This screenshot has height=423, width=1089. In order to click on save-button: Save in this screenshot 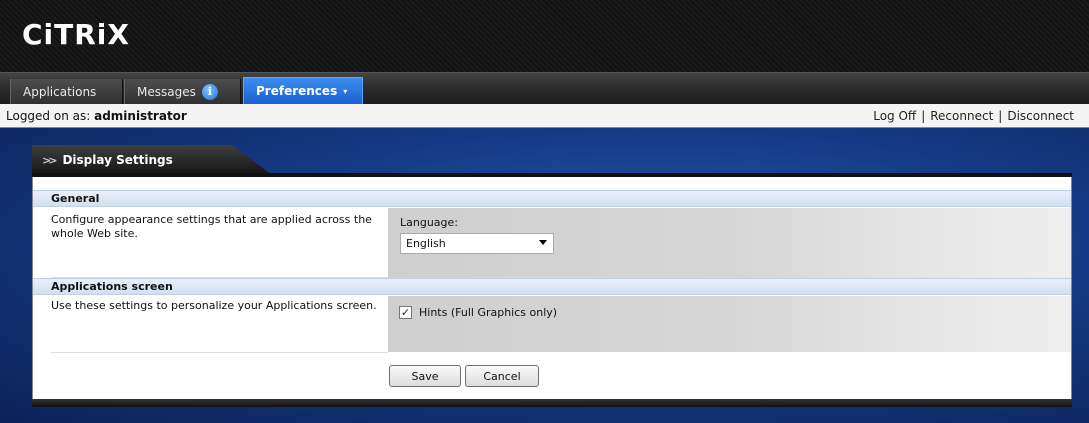, I will do `click(425, 376)`.